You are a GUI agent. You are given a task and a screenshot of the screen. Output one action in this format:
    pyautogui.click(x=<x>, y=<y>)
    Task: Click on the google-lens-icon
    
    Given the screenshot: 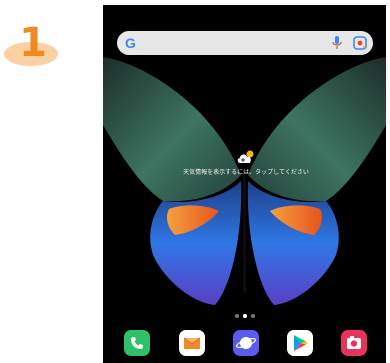 What is the action you would take?
    pyautogui.click(x=360, y=43)
    